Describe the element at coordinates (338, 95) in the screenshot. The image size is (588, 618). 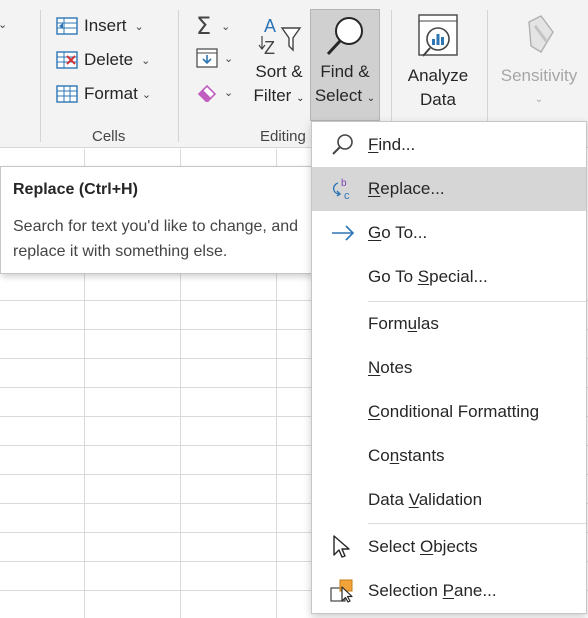
I see `find-select-label-2: Select` at that location.